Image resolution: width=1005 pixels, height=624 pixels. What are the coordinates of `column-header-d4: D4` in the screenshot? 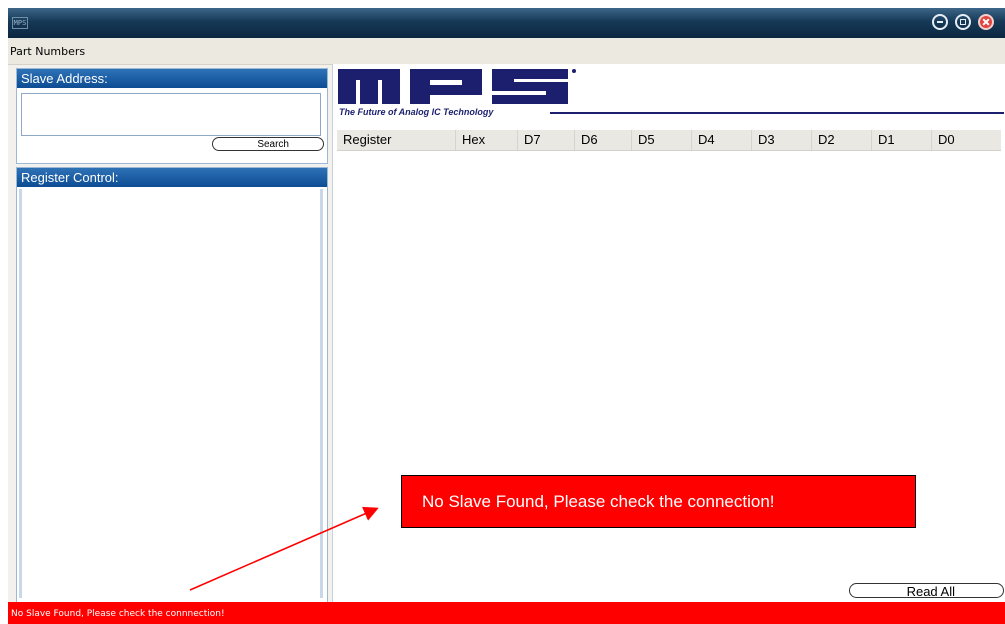 It's located at (721, 140).